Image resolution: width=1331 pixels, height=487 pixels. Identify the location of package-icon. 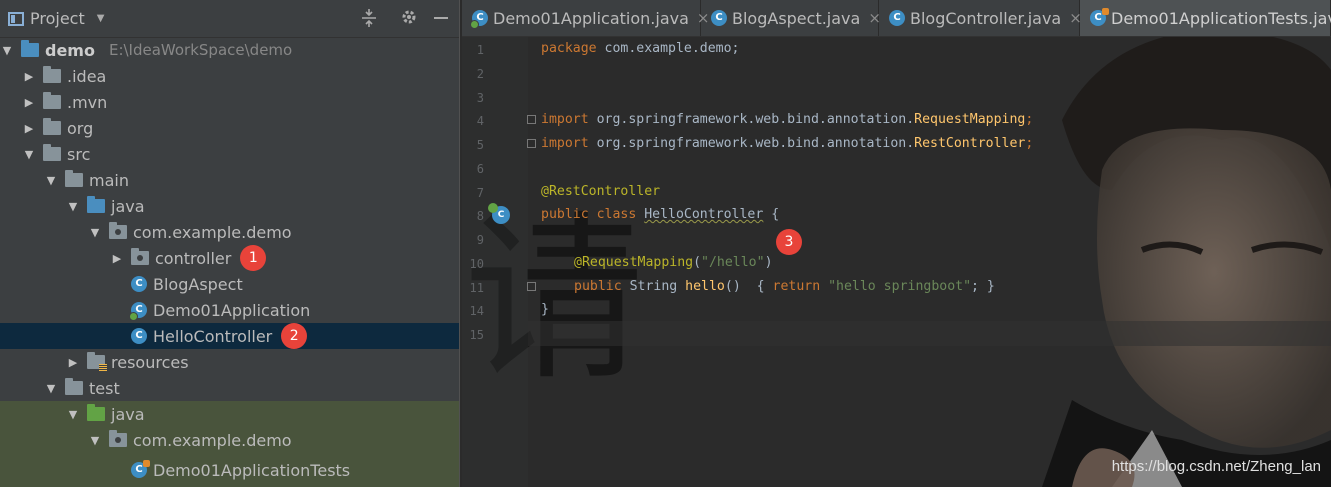
(140, 256).